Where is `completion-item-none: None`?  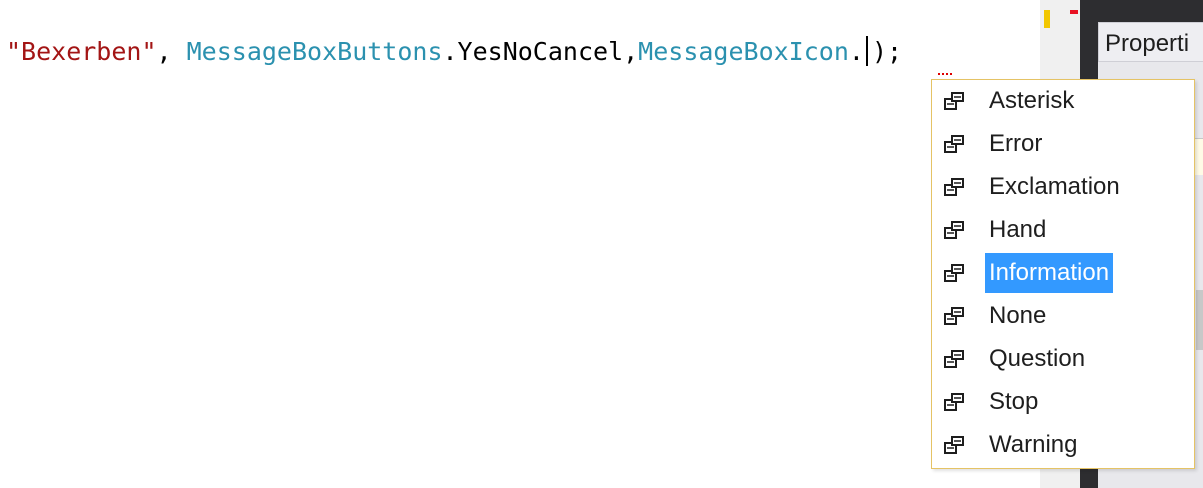 completion-item-none: None is located at coordinates (1063, 316).